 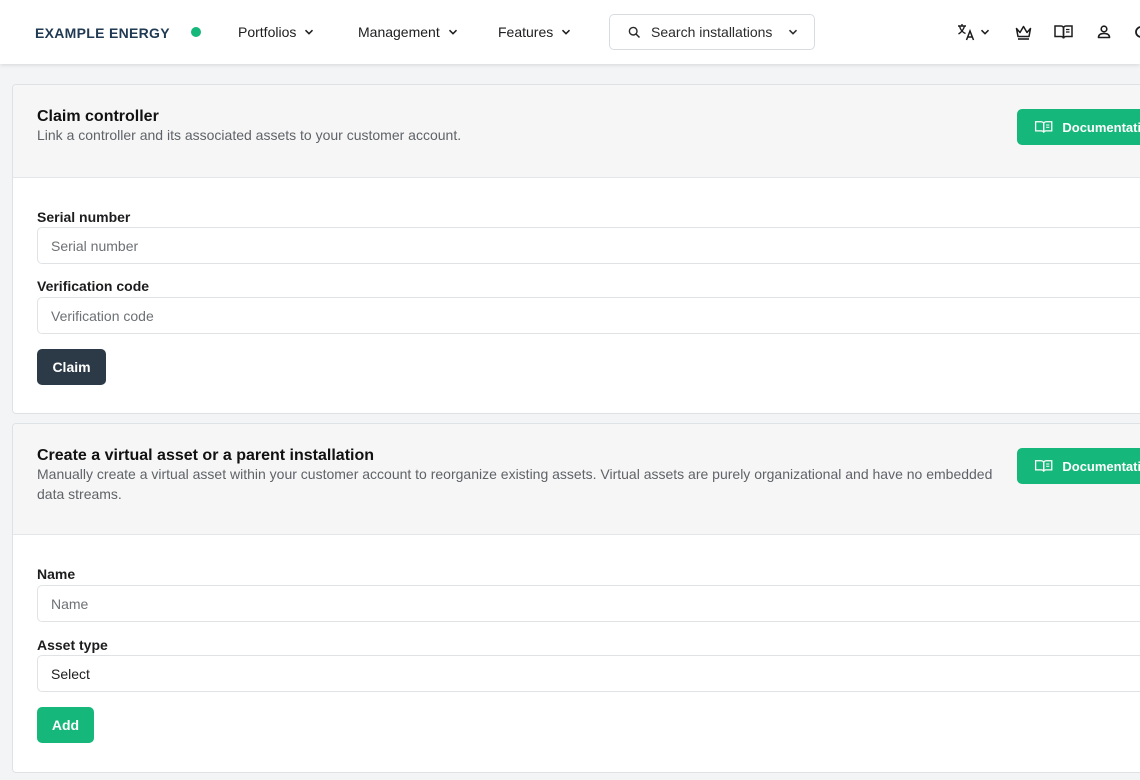 I want to click on claim-button: Claim, so click(x=71, y=367).